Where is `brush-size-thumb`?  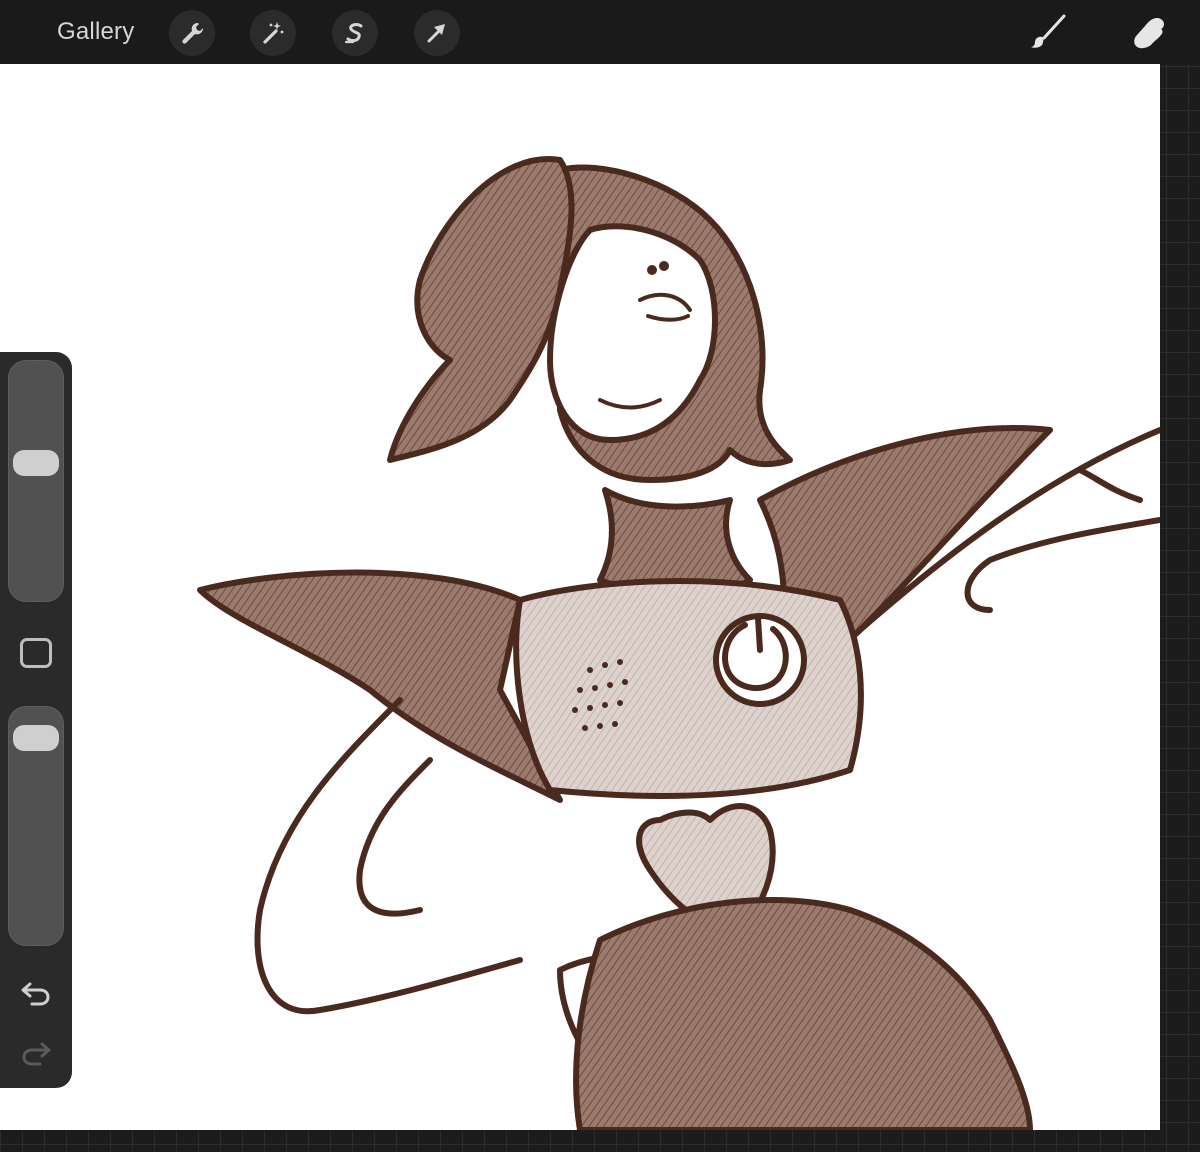
brush-size-thumb is located at coordinates (36, 463).